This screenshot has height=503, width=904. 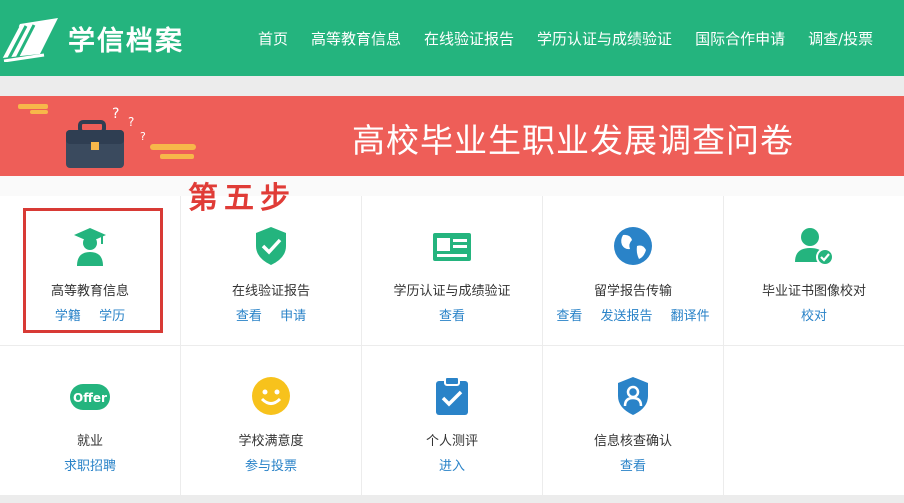 What do you see at coordinates (452, 421) in the screenshot?
I see `service-tile-personal-assessment: 个人测评 进入` at bounding box center [452, 421].